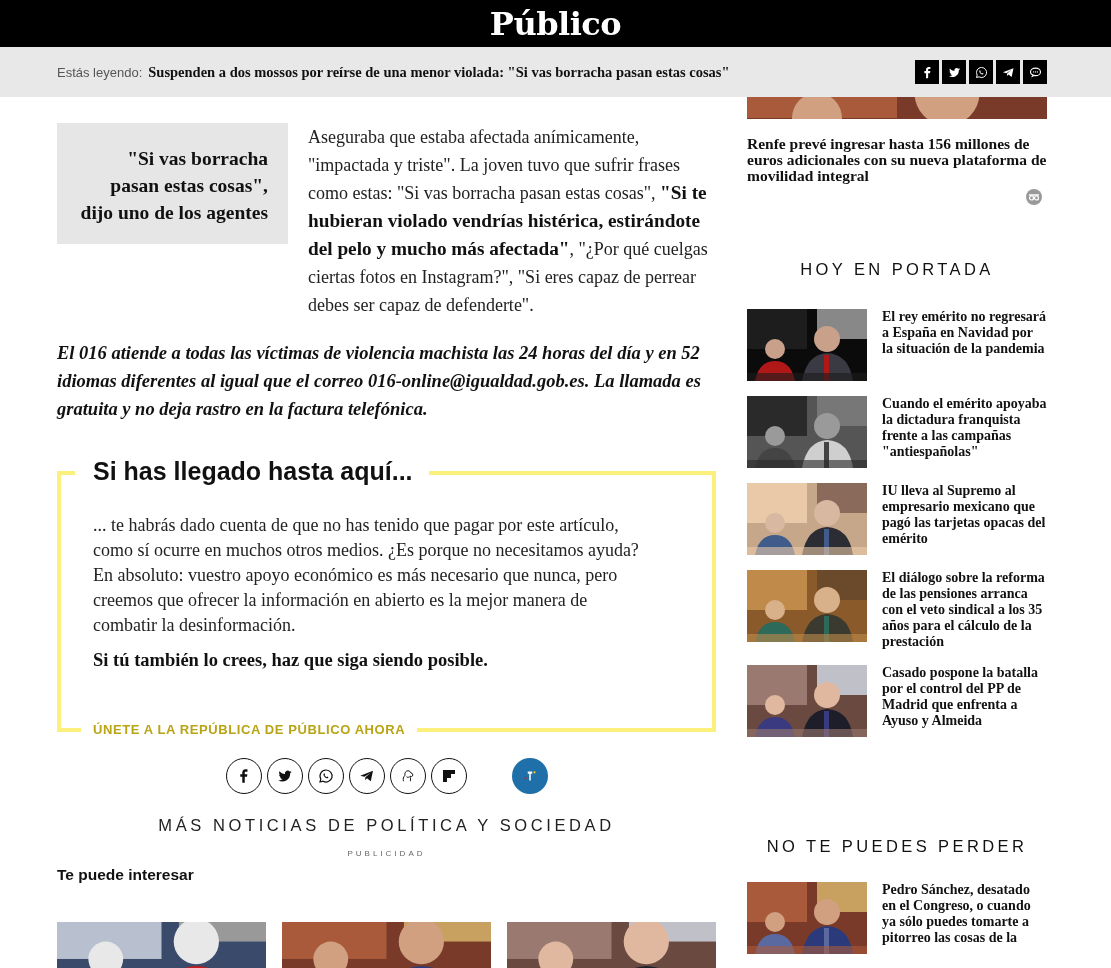 The width and height of the screenshot is (1111, 968). What do you see at coordinates (529, 776) in the screenshot?
I see `round-logo-button` at bounding box center [529, 776].